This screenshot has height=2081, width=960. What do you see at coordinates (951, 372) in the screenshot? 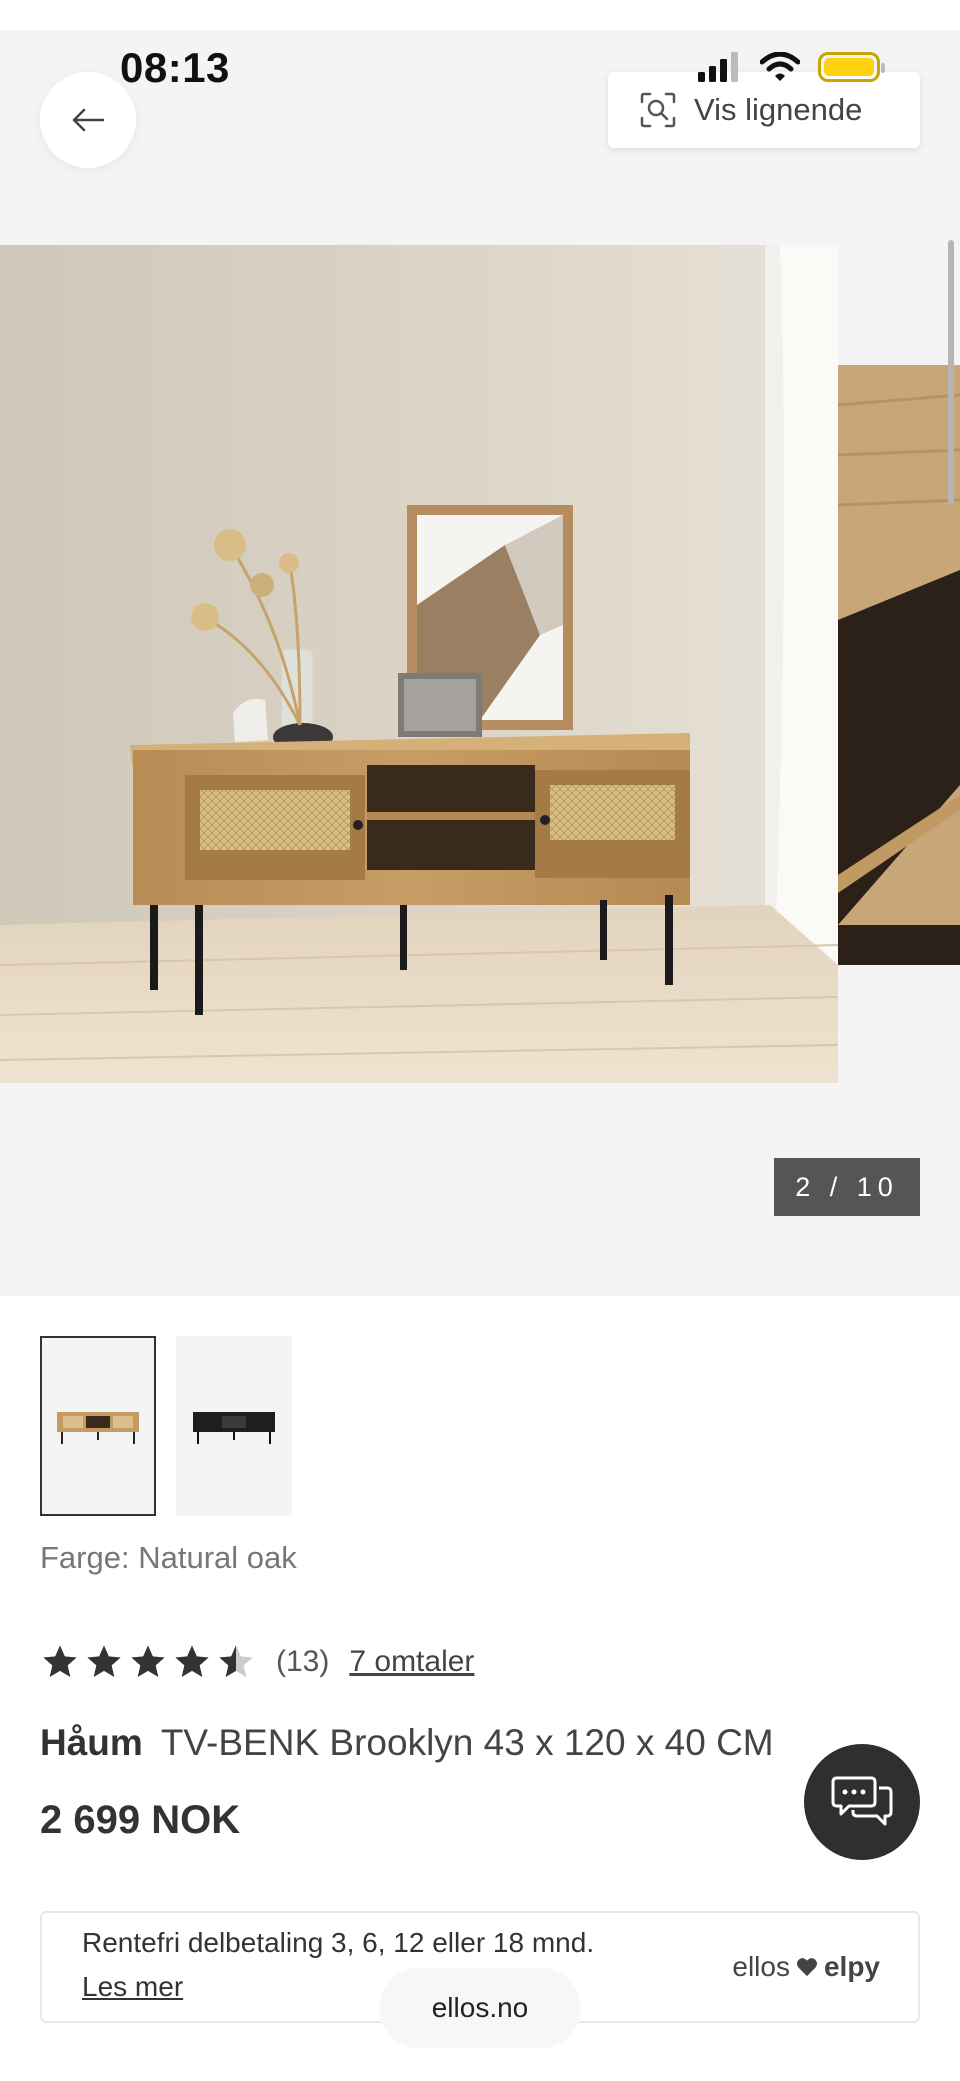
I see `scroll-indicator` at bounding box center [951, 372].